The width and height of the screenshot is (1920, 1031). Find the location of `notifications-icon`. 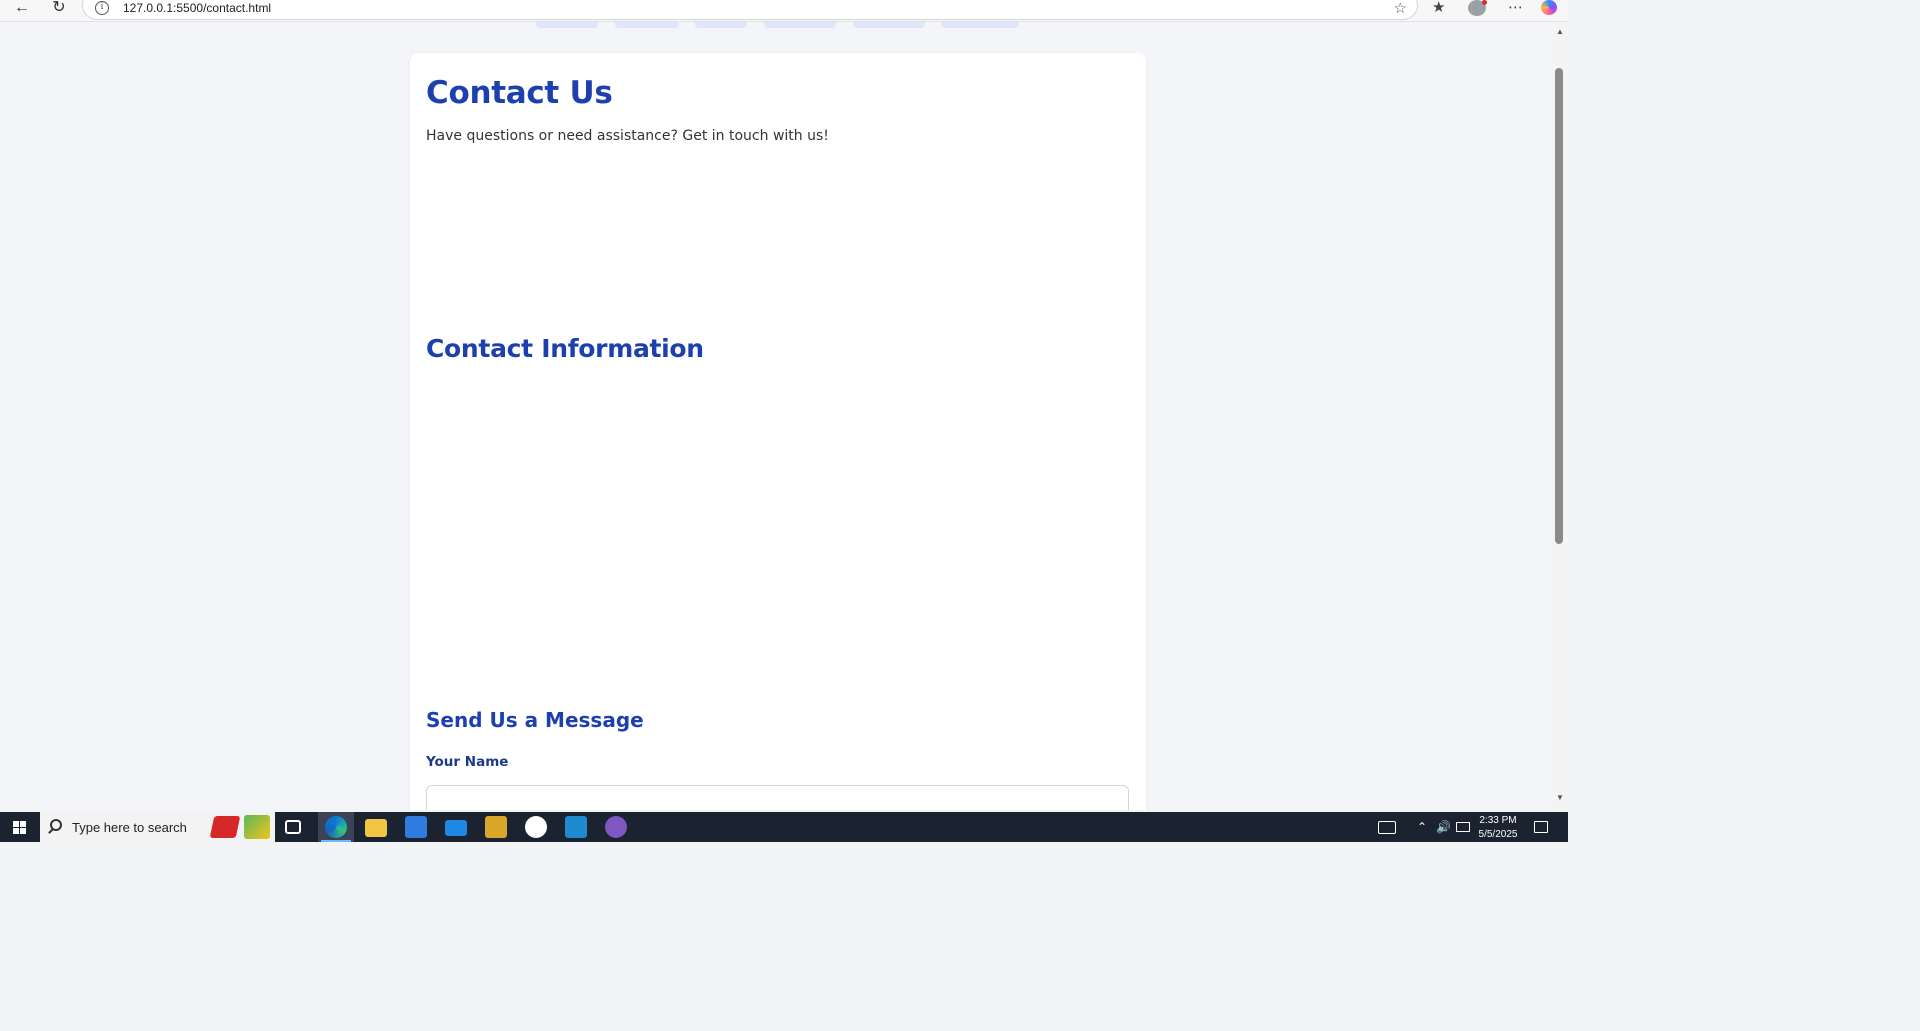

notifications-icon is located at coordinates (1541, 827).